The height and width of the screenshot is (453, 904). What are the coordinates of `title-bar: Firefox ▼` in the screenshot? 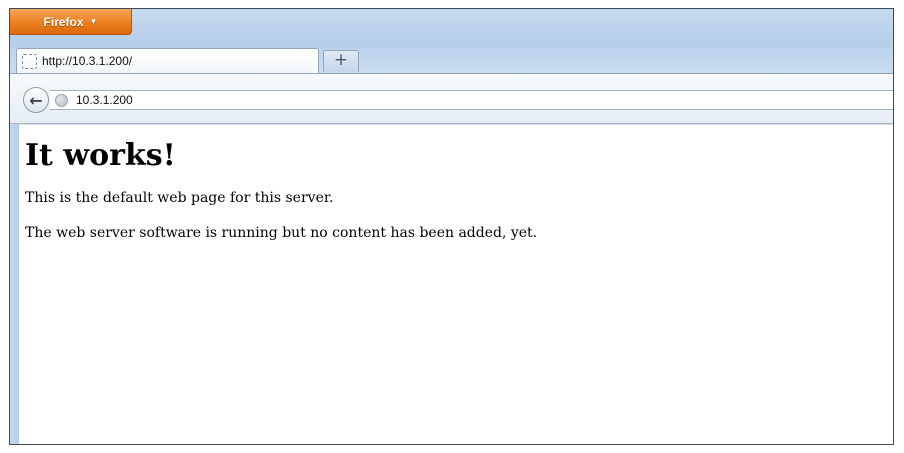 It's located at (451, 28).